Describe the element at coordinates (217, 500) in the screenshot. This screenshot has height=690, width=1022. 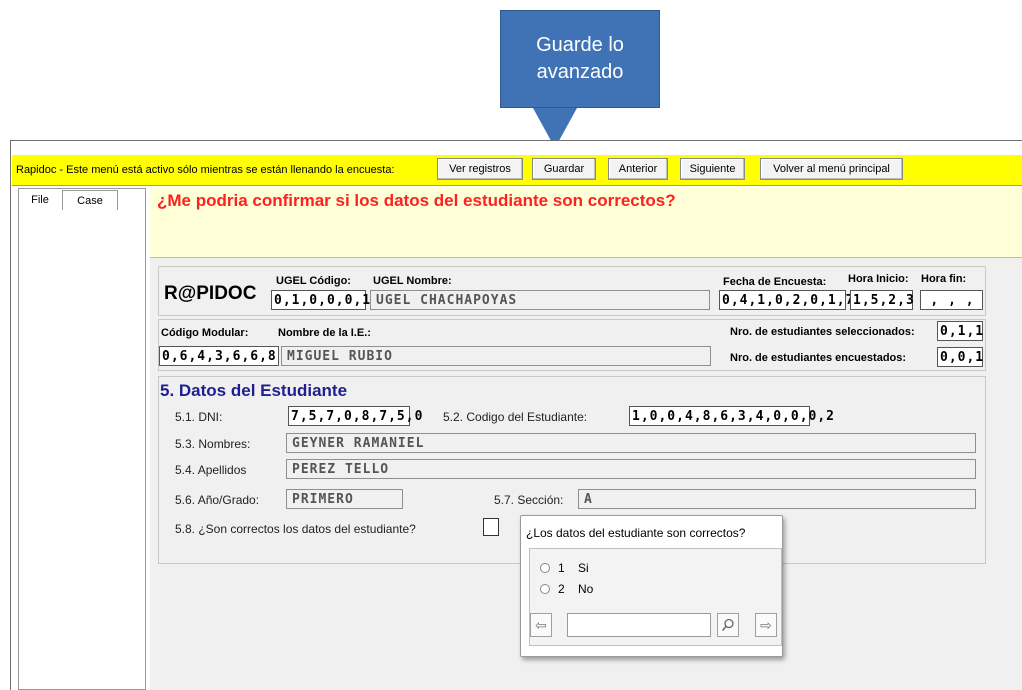
I see `grado-label: 5.6. Año/Grado:` at that location.